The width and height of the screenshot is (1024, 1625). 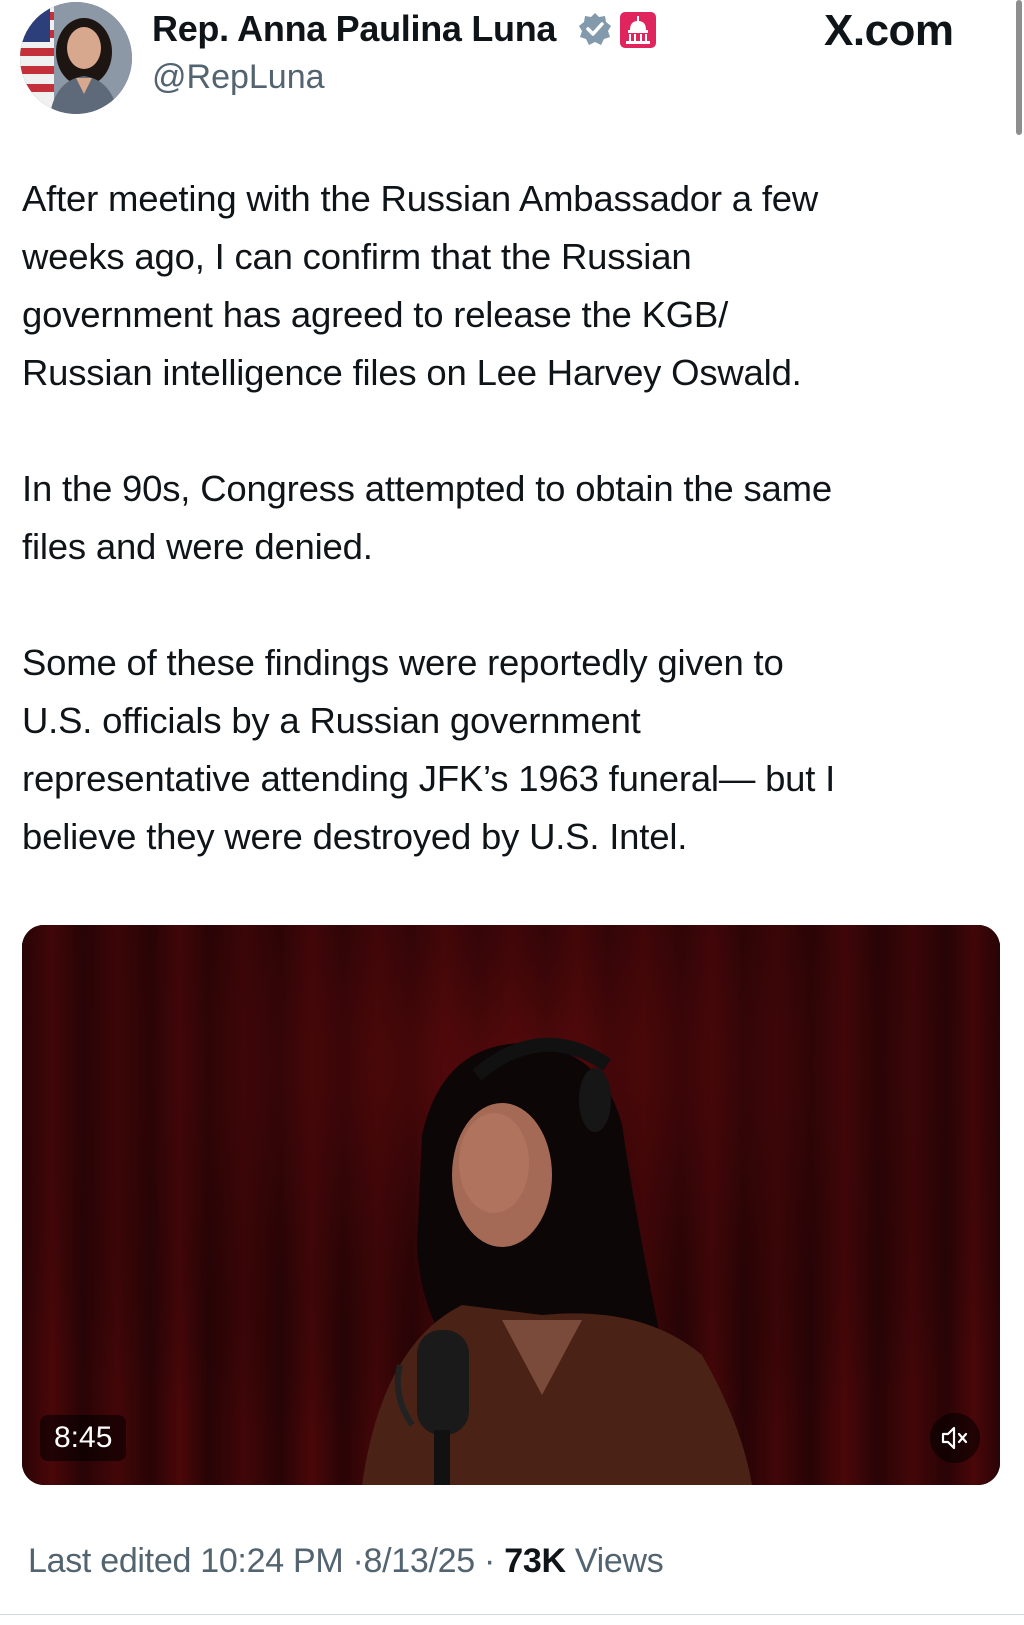 I want to click on speaker-muted-icon, so click(x=955, y=1438).